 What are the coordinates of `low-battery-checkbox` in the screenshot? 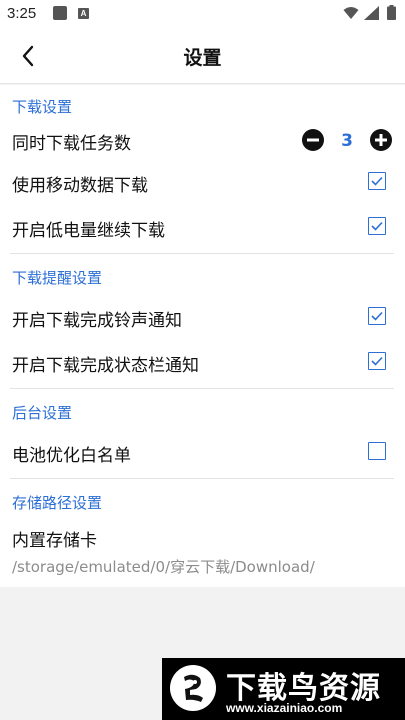 It's located at (377, 226).